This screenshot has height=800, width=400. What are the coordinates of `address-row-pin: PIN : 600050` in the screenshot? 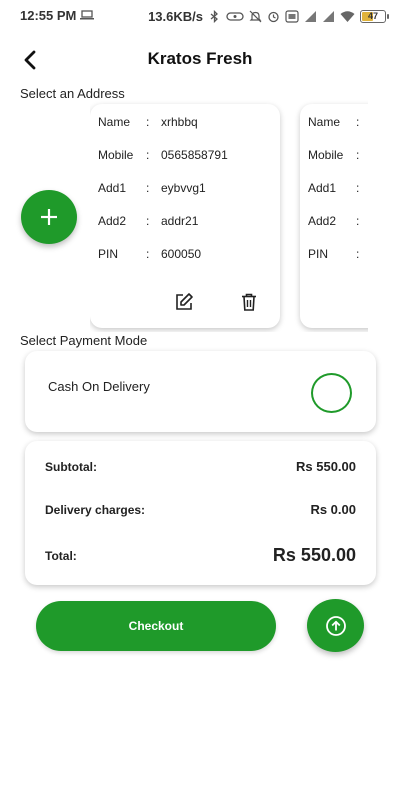 It's located at (150, 254).